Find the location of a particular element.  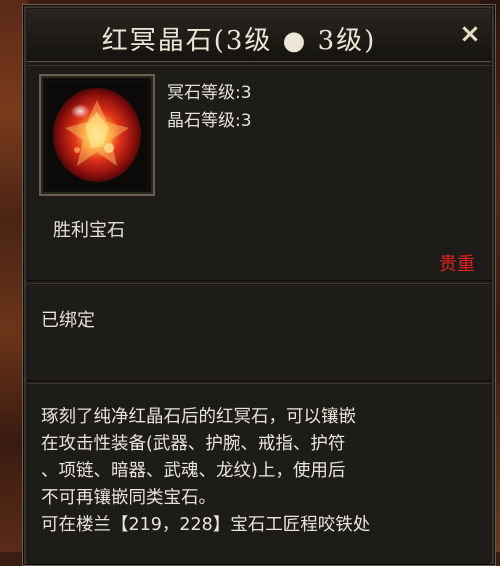

close-icon: × is located at coordinates (470, 34).